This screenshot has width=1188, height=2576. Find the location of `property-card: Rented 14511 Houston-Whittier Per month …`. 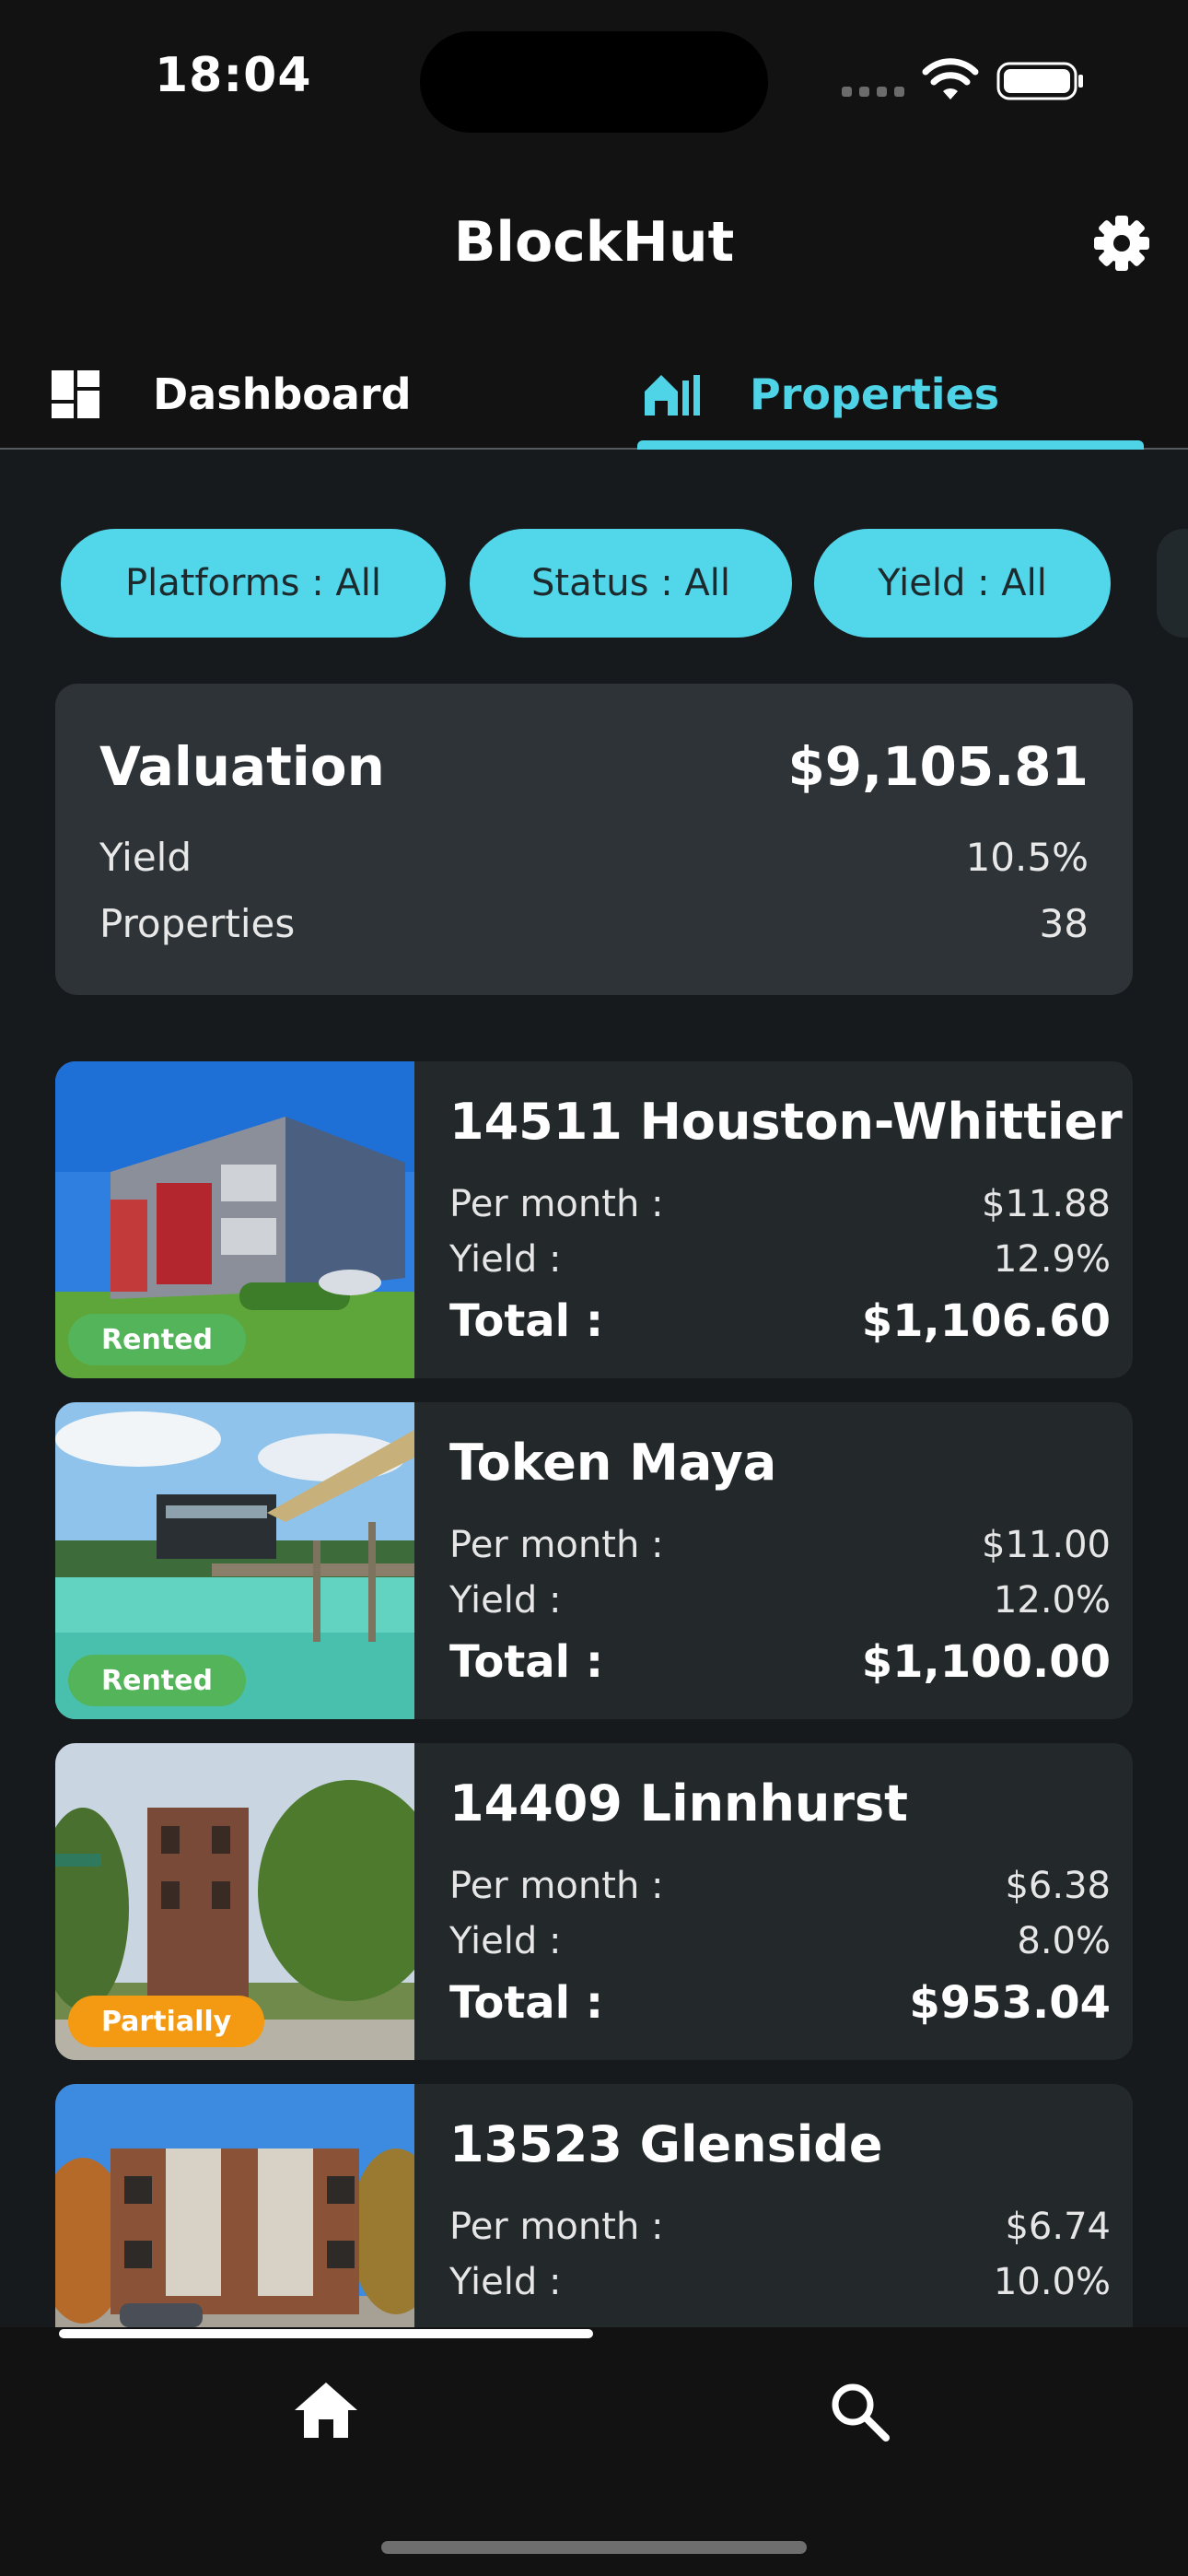

property-card: Rented 14511 Houston-Whittier Per month … is located at coordinates (594, 1219).